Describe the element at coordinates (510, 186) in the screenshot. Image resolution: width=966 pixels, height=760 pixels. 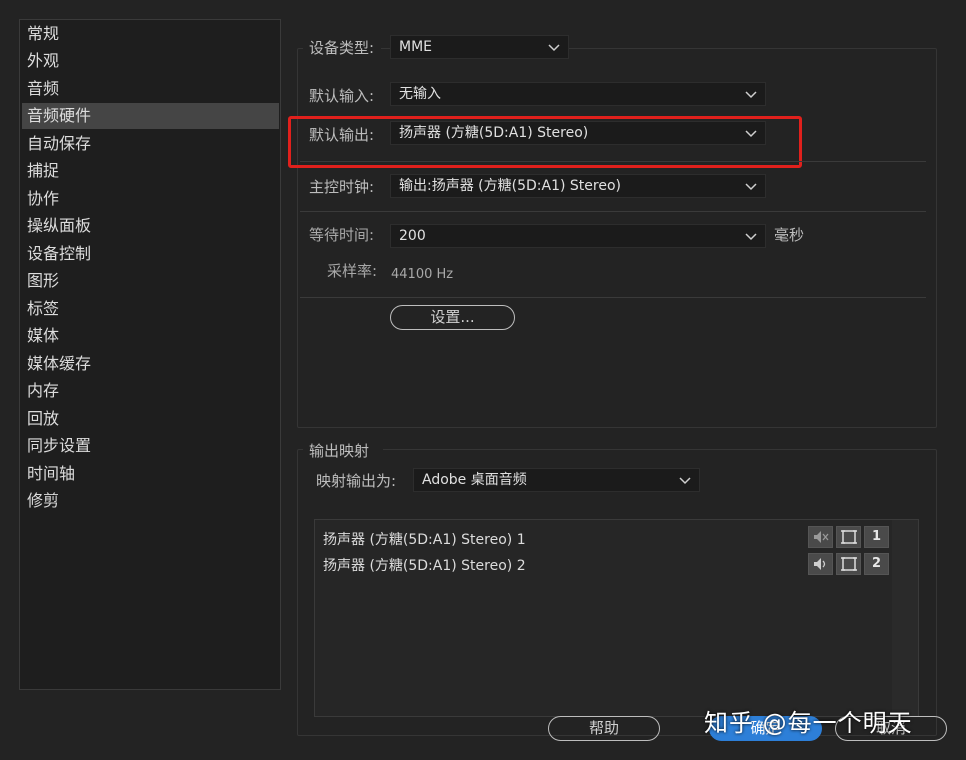
I see `master-clock-value: 输出:扬声器 (方糖(5D:A1) Stereo)` at that location.